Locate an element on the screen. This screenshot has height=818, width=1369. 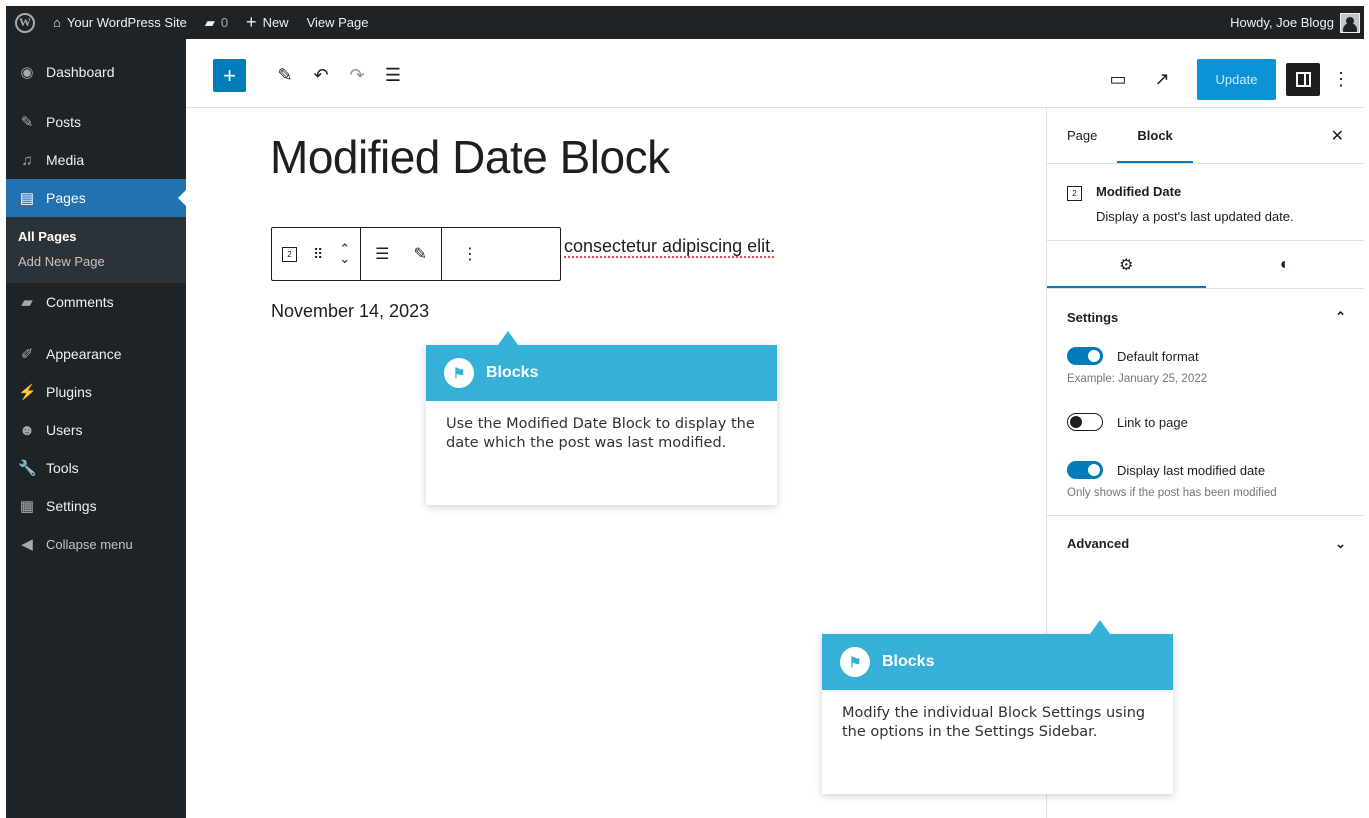
toggle-label: Display last modified date is located at coordinates (1191, 470).